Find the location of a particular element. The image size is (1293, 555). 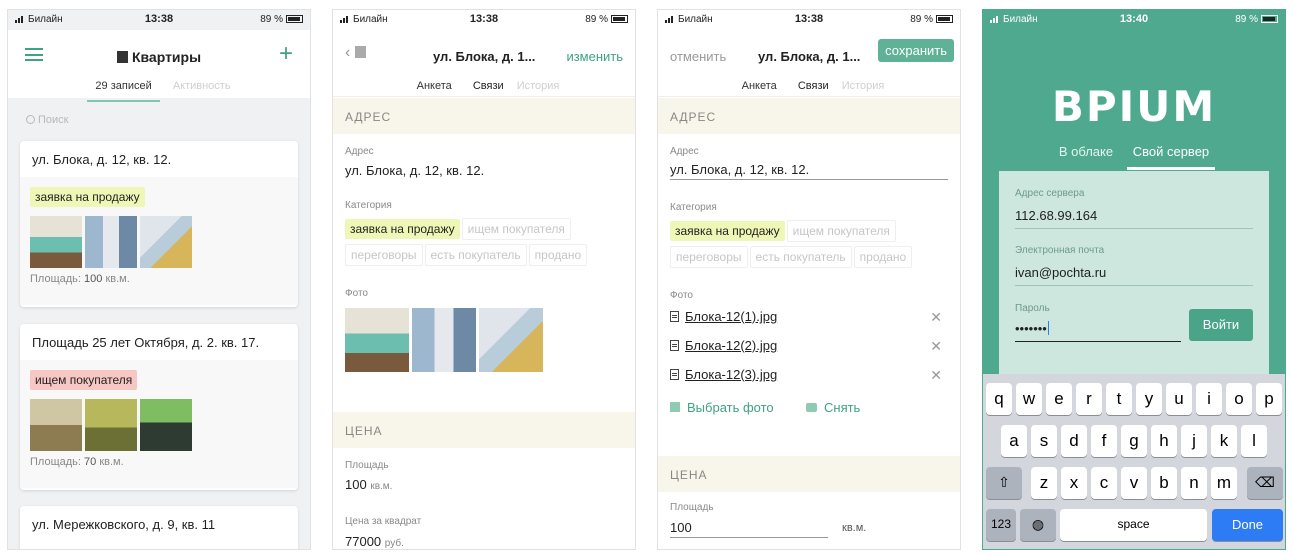

tab-bar: 29 записей Активность is located at coordinates (159, 91).